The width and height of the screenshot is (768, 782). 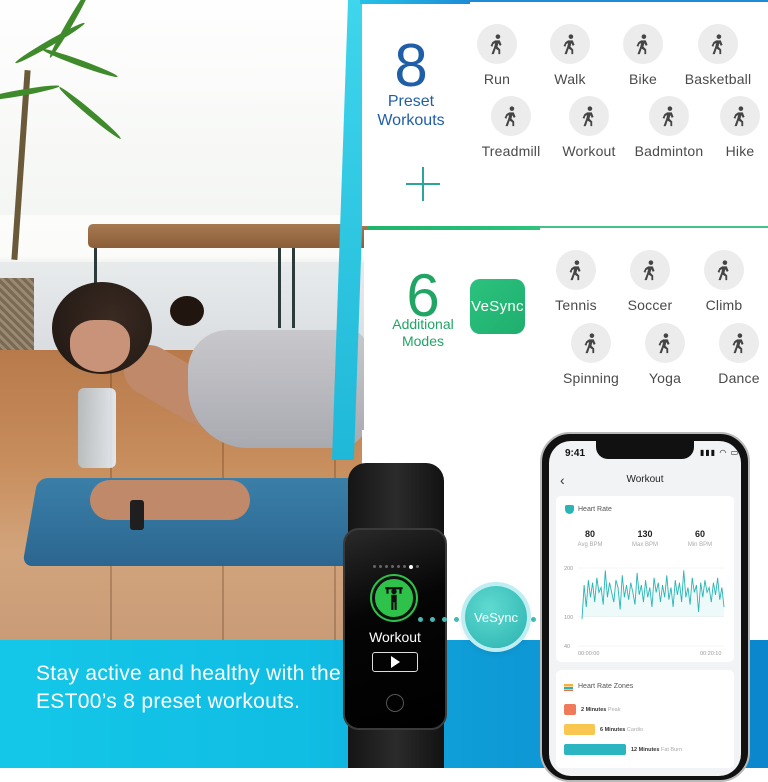 I want to click on green-divider-thin, so click(x=654, y=227).